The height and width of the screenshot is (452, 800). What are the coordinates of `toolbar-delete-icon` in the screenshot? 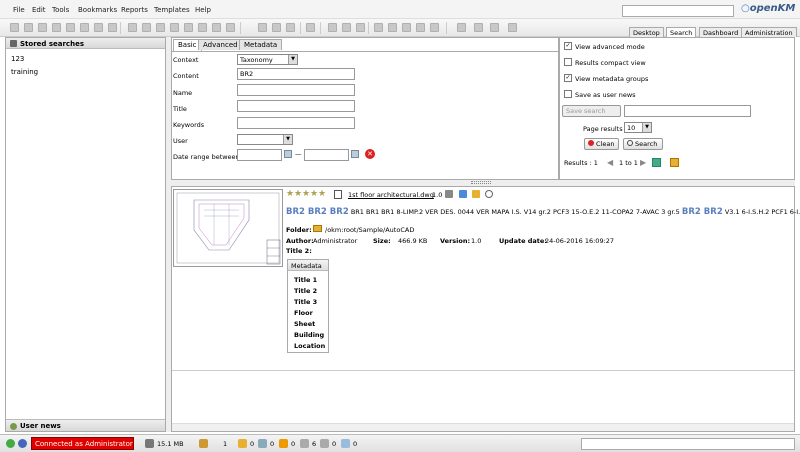 It's located at (84, 27).